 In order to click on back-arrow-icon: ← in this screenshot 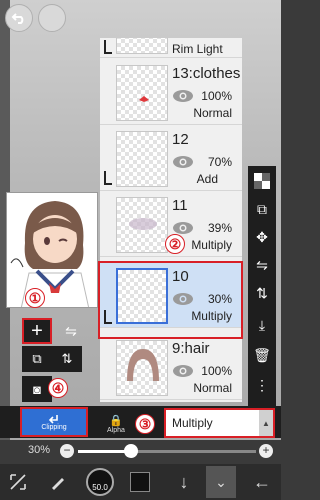, I will do `click(262, 481)`.